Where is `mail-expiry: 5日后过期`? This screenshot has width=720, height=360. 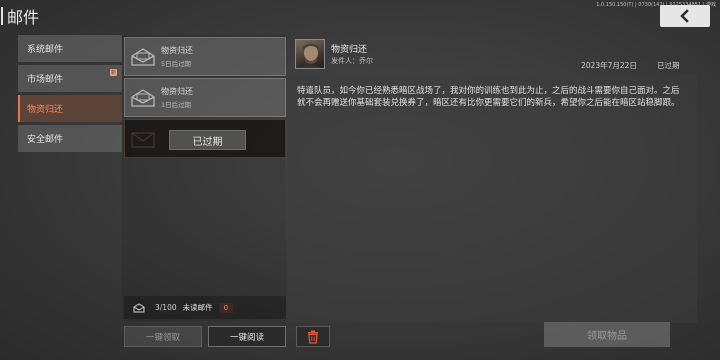 mail-expiry: 5日后过期 is located at coordinates (176, 64).